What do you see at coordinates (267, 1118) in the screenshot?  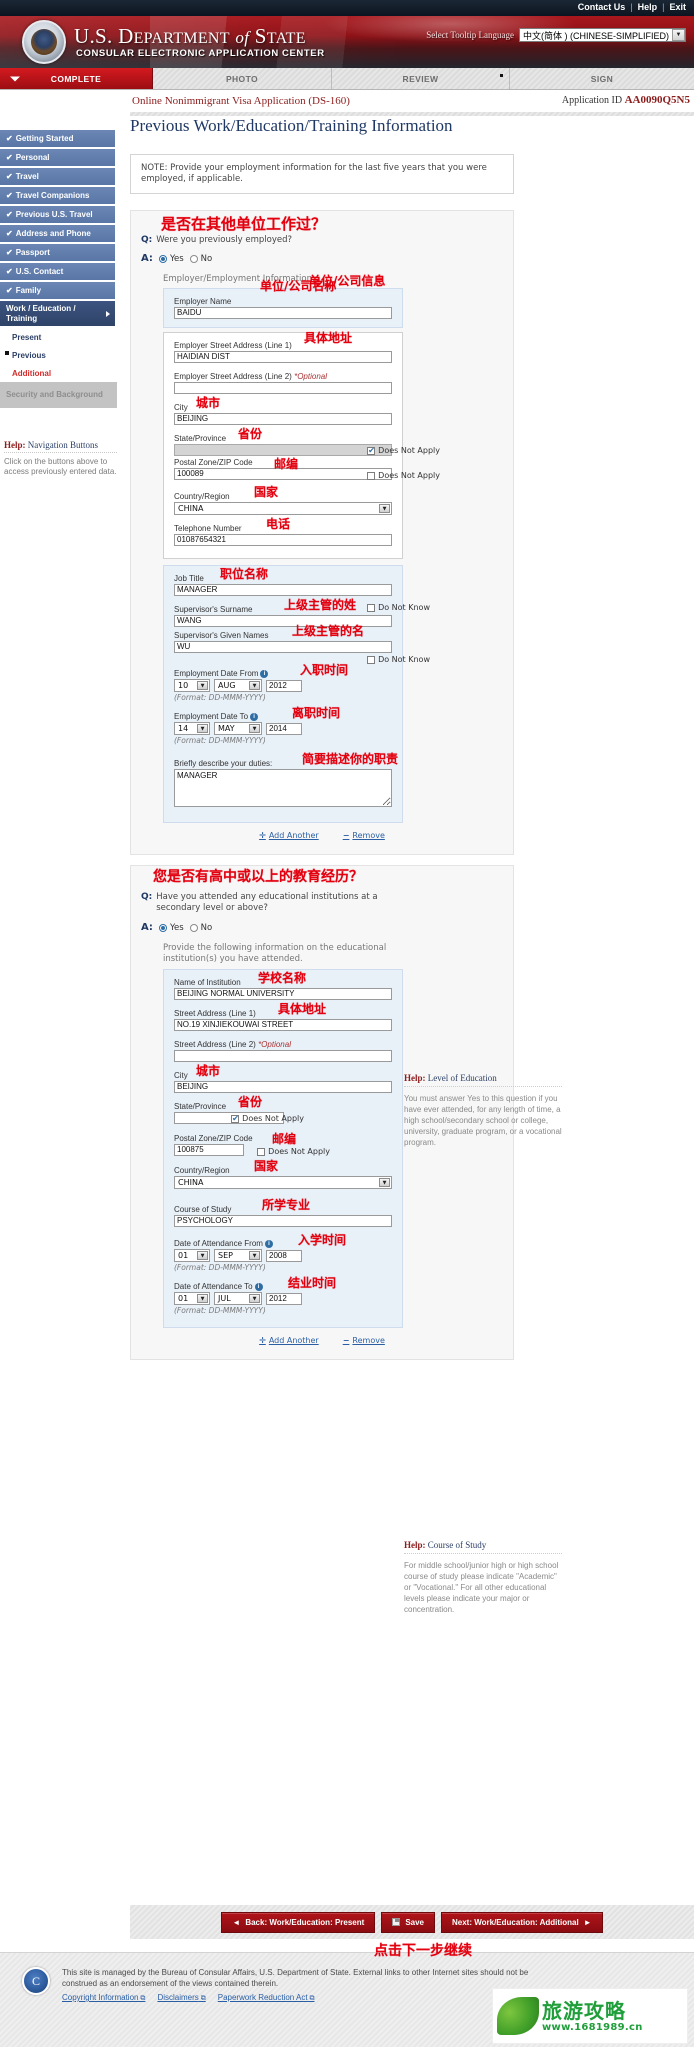 I see `education-state-dna-row: Does Not Apply` at bounding box center [267, 1118].